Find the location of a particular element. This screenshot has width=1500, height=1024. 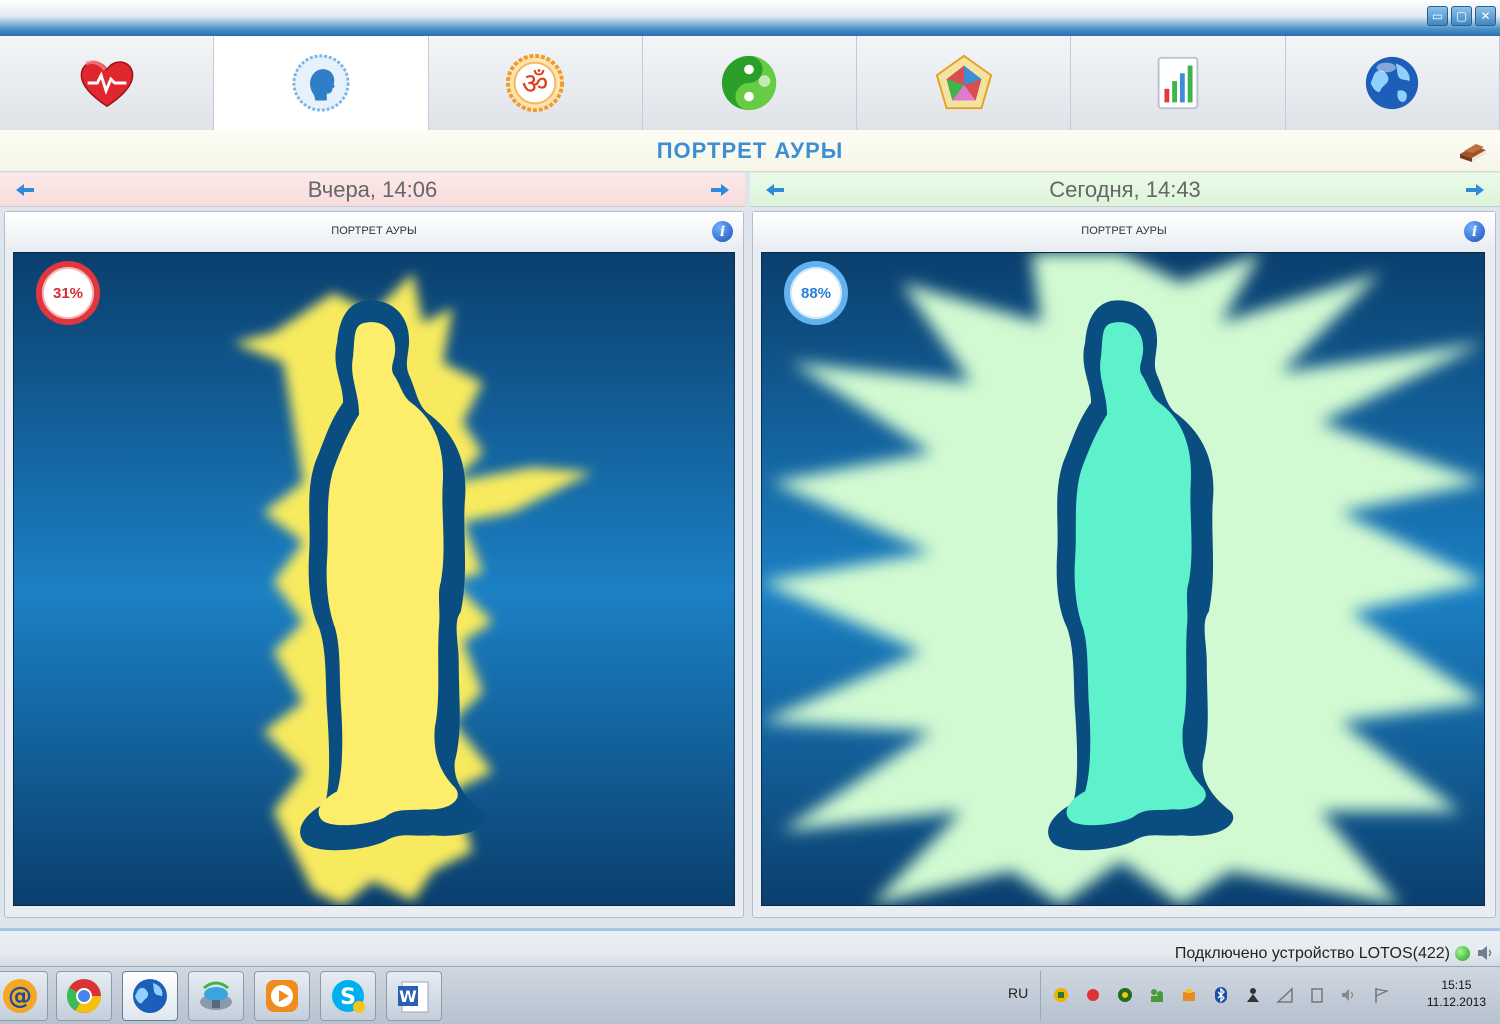

window-controls: ▭ ▢ ✕ is located at coordinates (1461, 16).